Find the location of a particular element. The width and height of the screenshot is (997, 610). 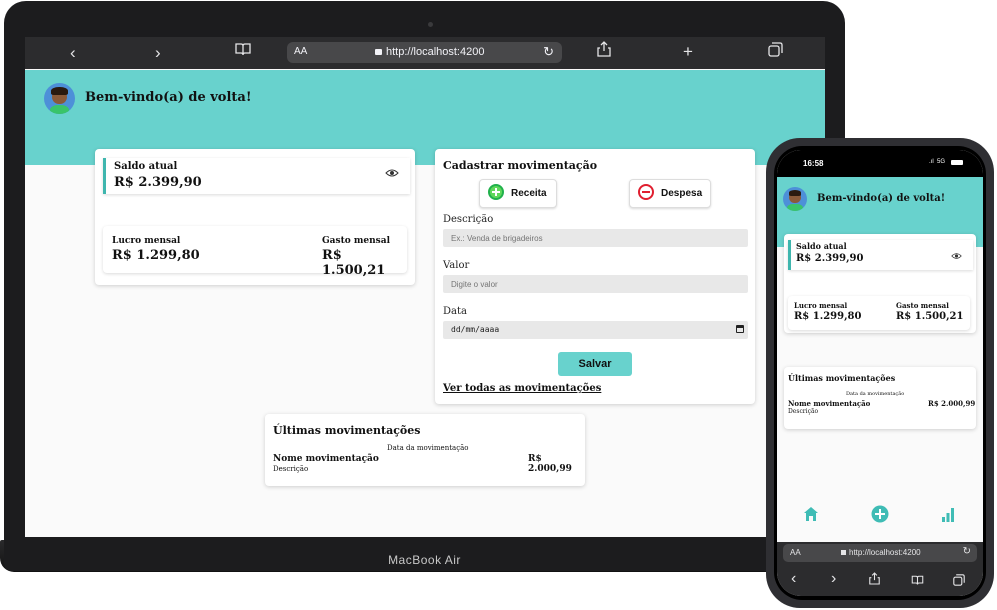

laptop-camera is located at coordinates (430, 24).